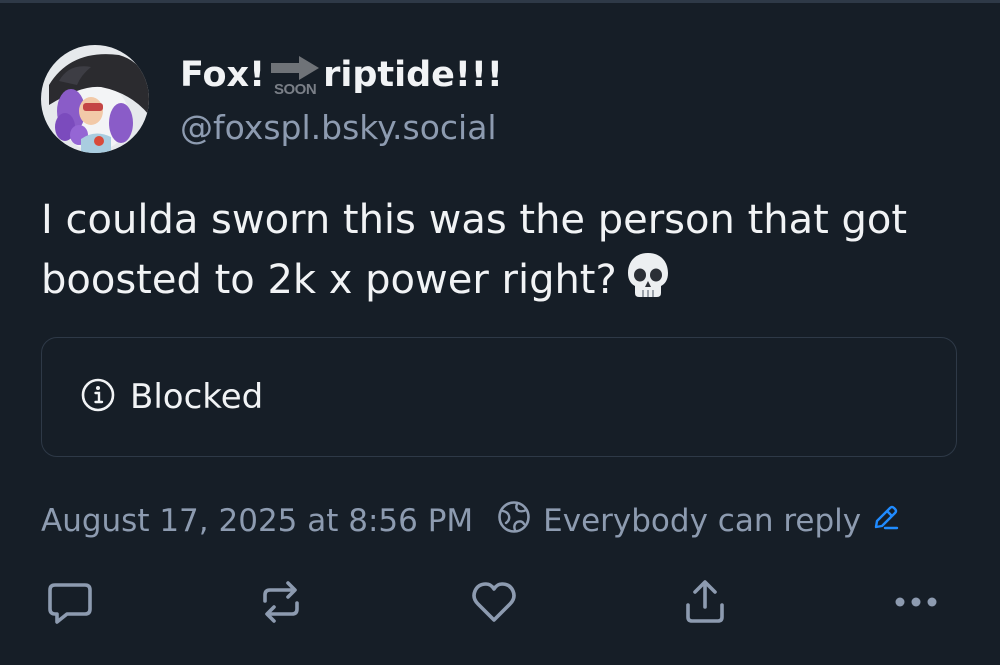 Image resolution: width=1000 pixels, height=665 pixels. I want to click on arrow-right-icon: SOON, so click(295, 75).